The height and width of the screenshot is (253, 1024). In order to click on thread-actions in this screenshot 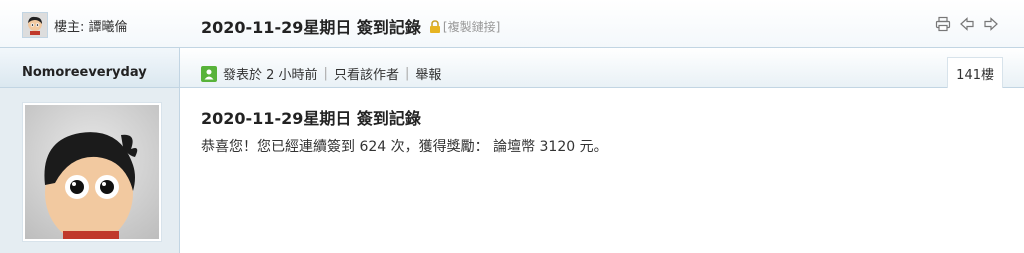, I will do `click(967, 24)`.